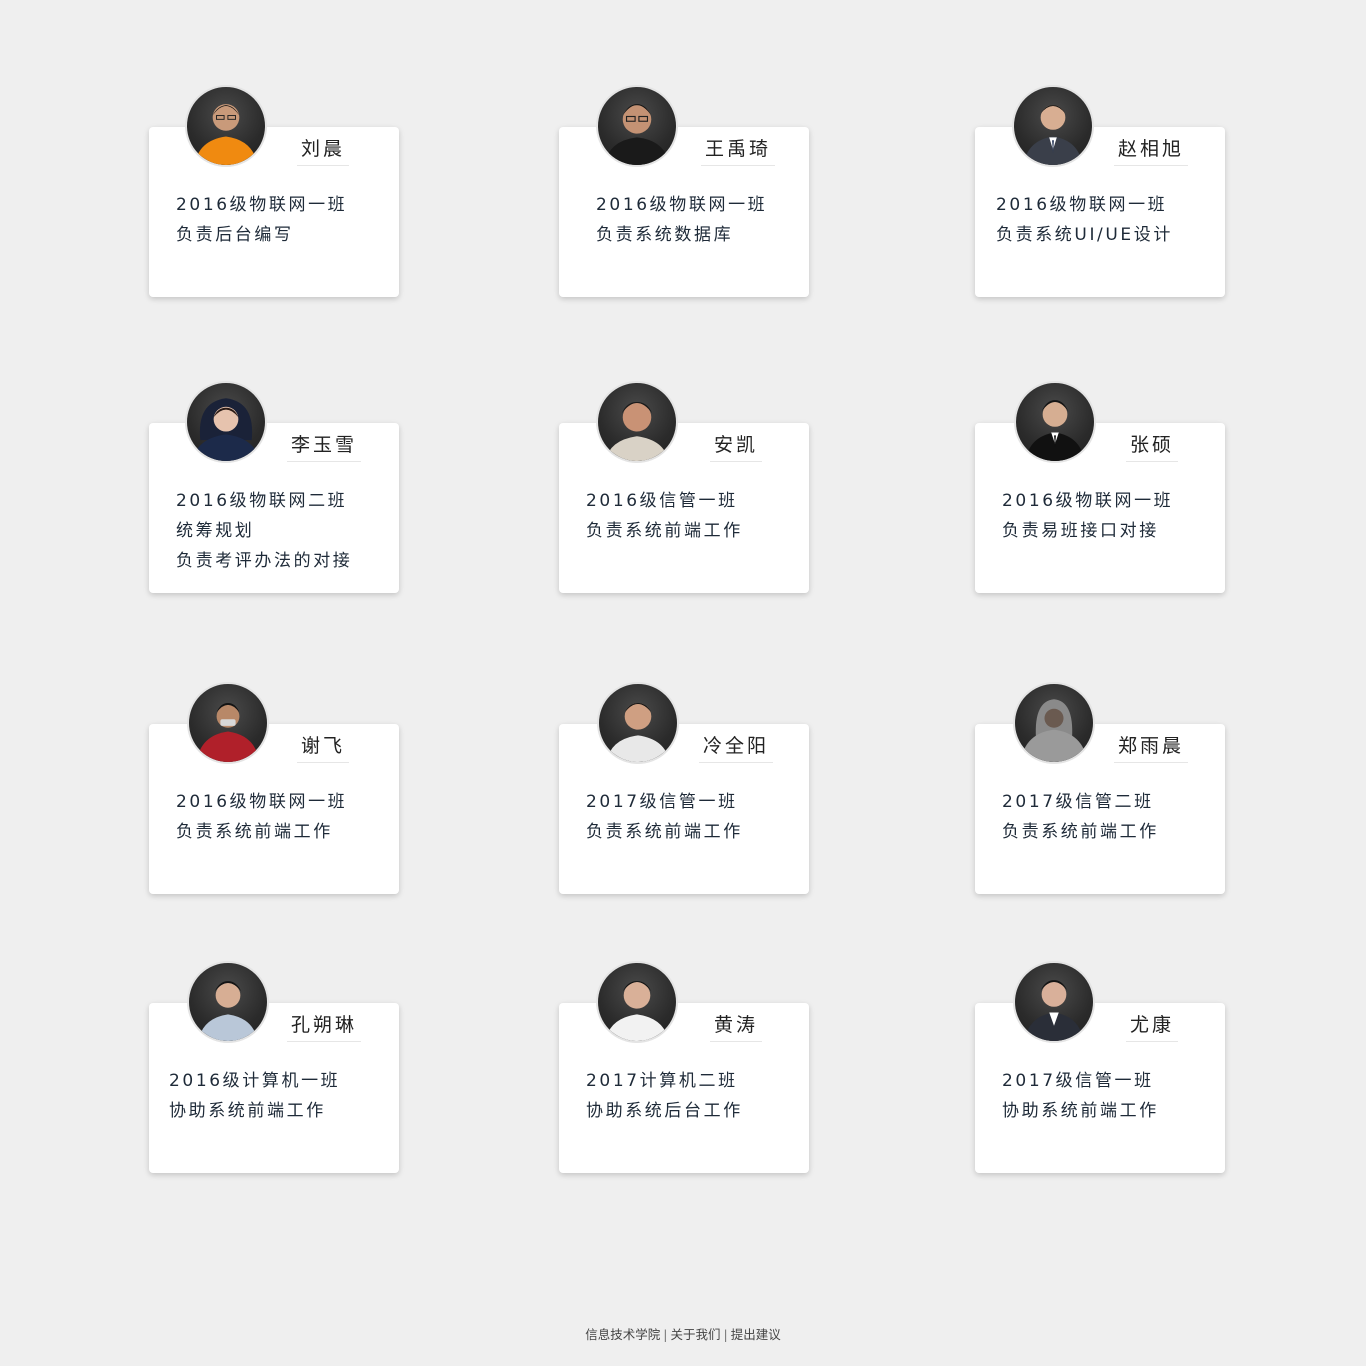 Image resolution: width=1366 pixels, height=1366 pixels. I want to click on member-name: 郑雨晨, so click(1151, 747).